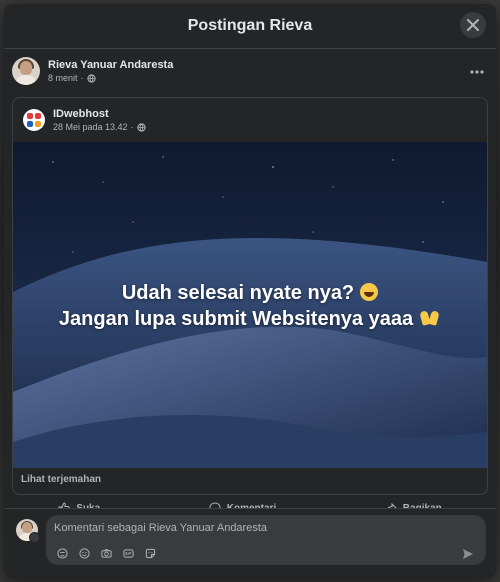  I want to click on modal-header: Postingan Rieva, so click(250, 26).